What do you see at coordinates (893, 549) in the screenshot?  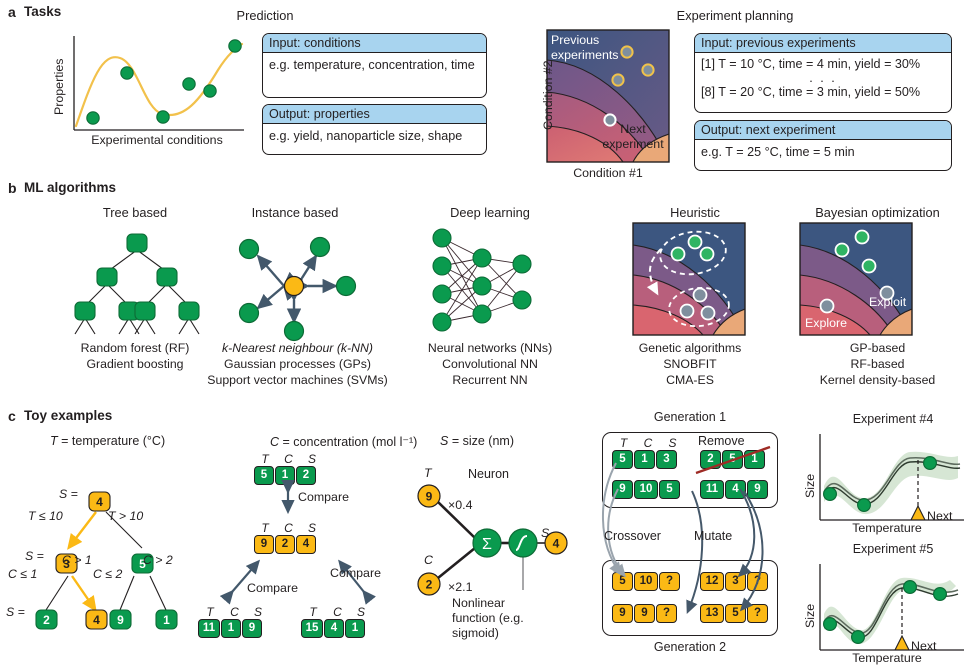 I see `experiment5-title: Experiment #5` at bounding box center [893, 549].